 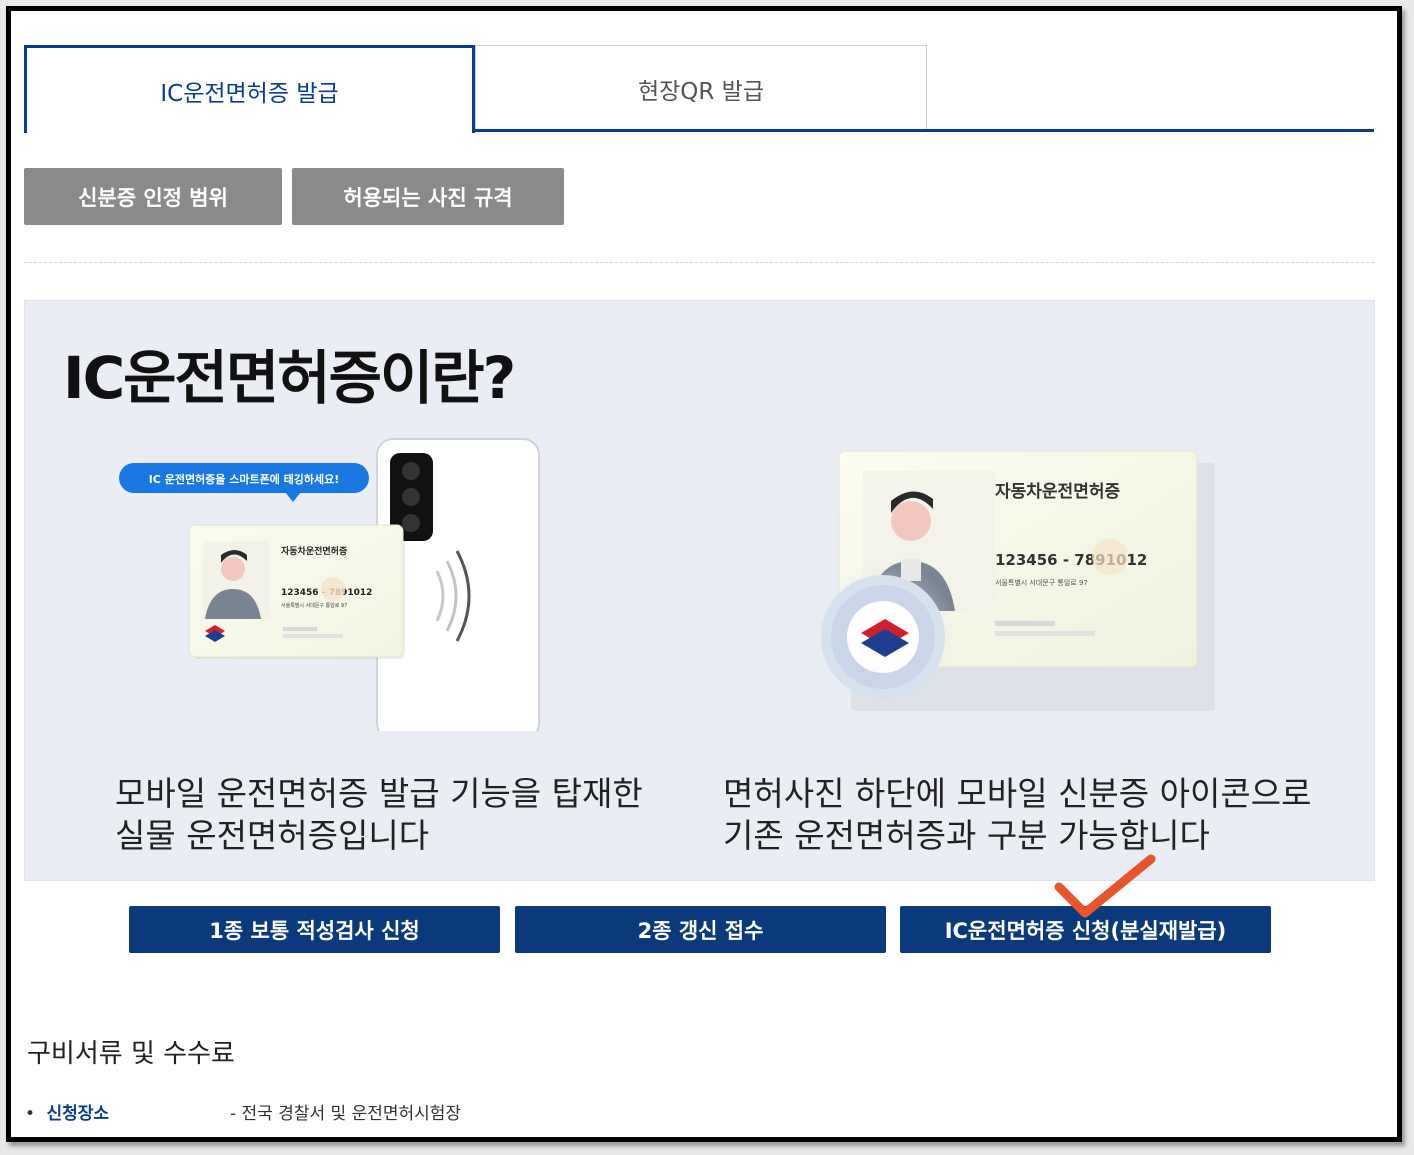 What do you see at coordinates (379, 815) in the screenshot?
I see `left-description: 모바일 운전면허증 발급 기능을 탑재한 실물 운전면허증입니다` at bounding box center [379, 815].